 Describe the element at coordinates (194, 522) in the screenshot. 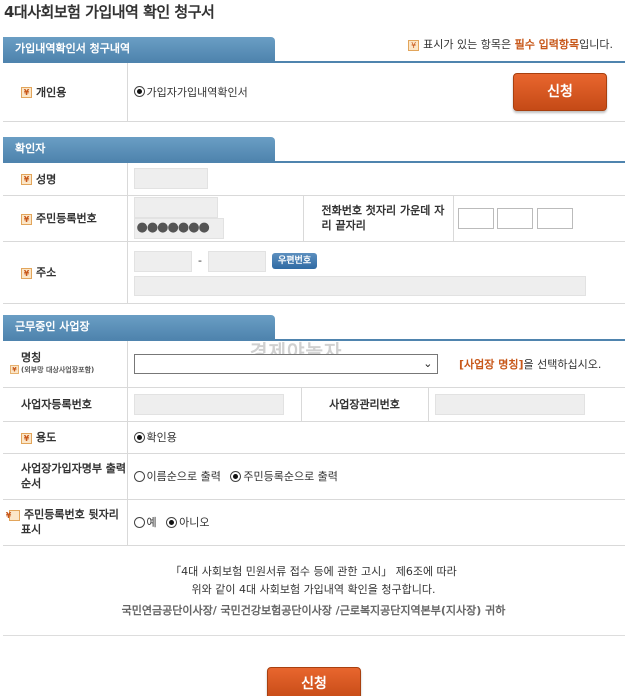

I see `rrn-show-no-label: 아니오` at that location.